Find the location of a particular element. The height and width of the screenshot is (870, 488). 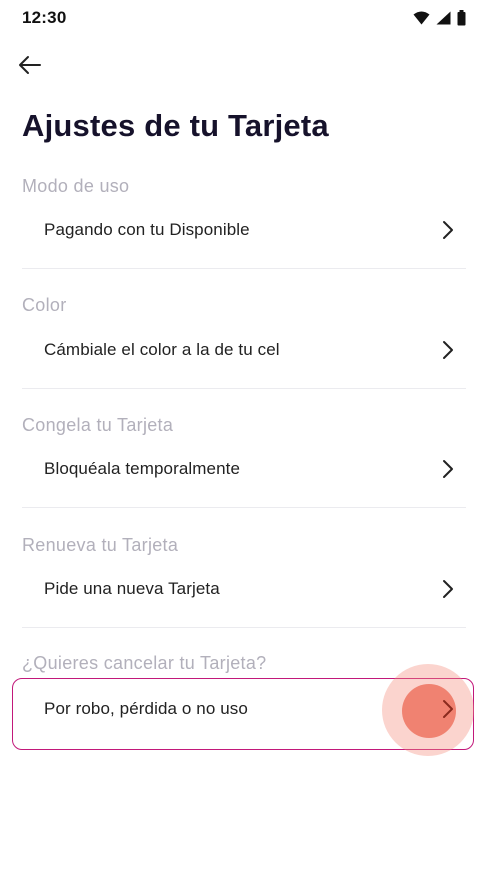

status-time: 12:30 is located at coordinates (44, 17).